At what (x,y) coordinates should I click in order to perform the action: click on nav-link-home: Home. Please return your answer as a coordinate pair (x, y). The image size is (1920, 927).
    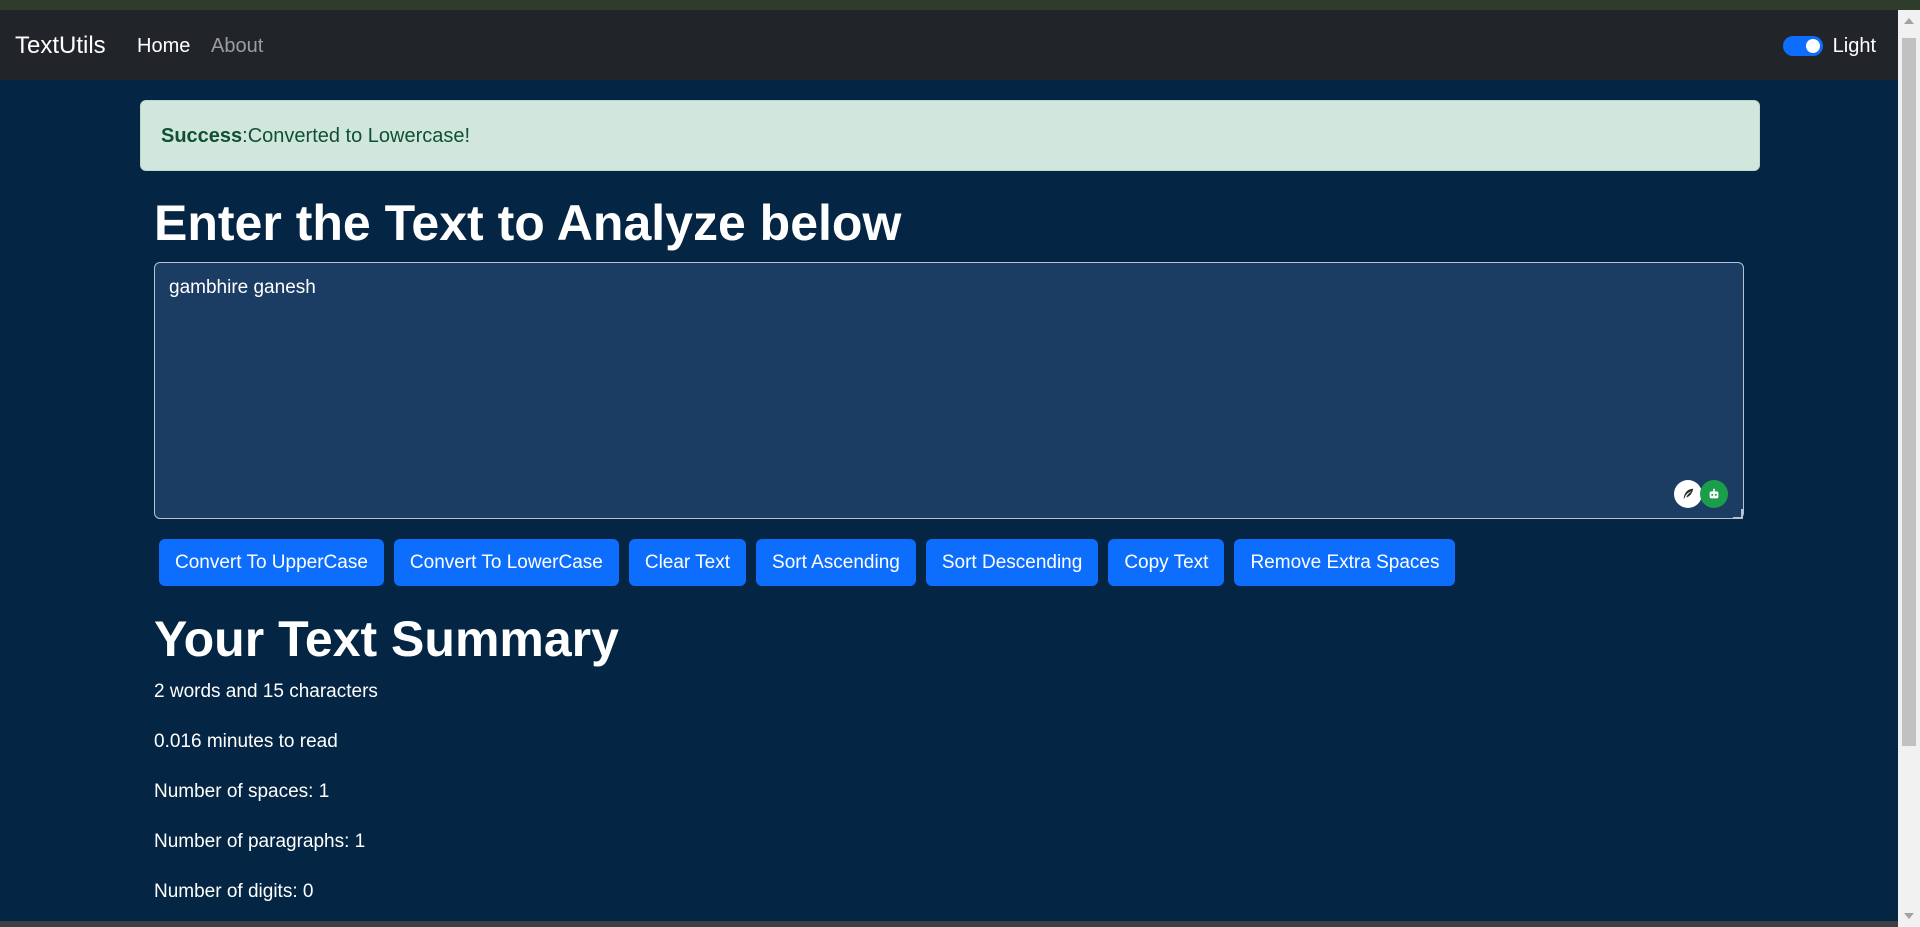
    Looking at the image, I should click on (163, 46).